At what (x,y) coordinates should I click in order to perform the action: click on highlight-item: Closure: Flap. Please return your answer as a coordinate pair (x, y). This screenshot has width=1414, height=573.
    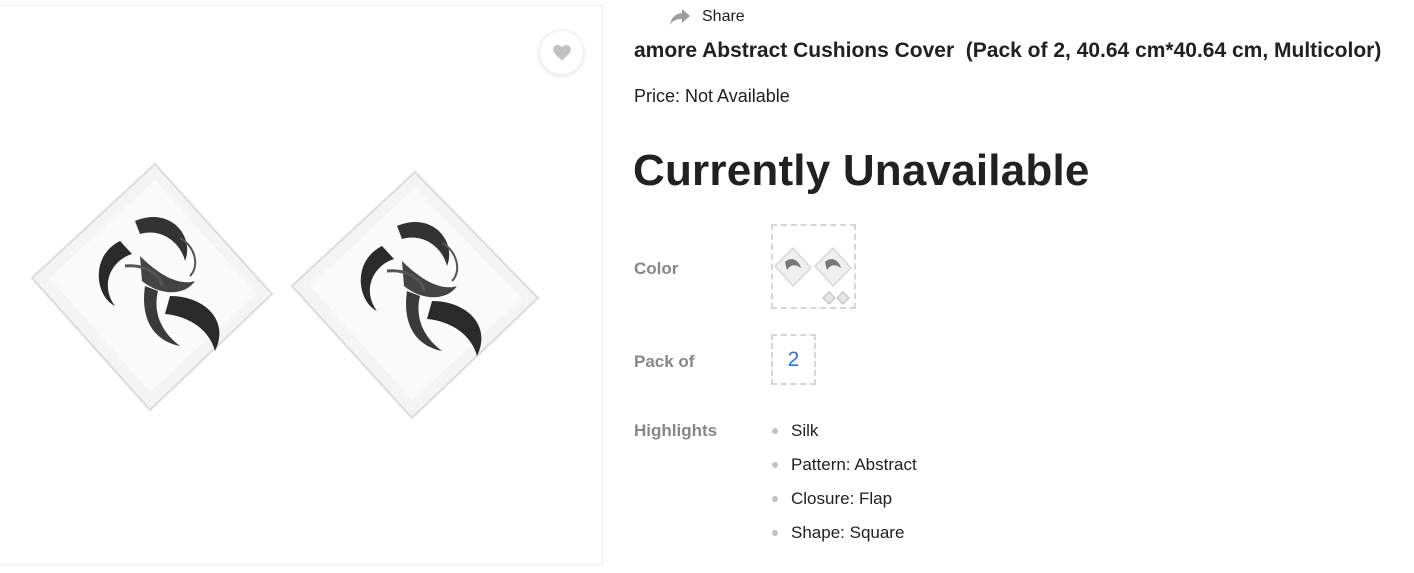
    Looking at the image, I should click on (844, 505).